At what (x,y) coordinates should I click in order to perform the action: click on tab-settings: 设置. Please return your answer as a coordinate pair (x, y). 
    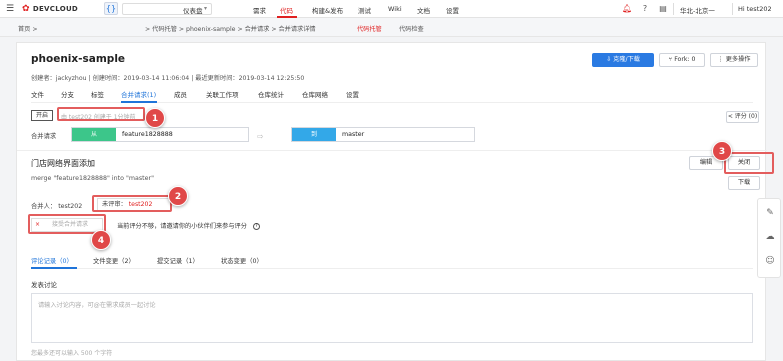
    Looking at the image, I should click on (352, 94).